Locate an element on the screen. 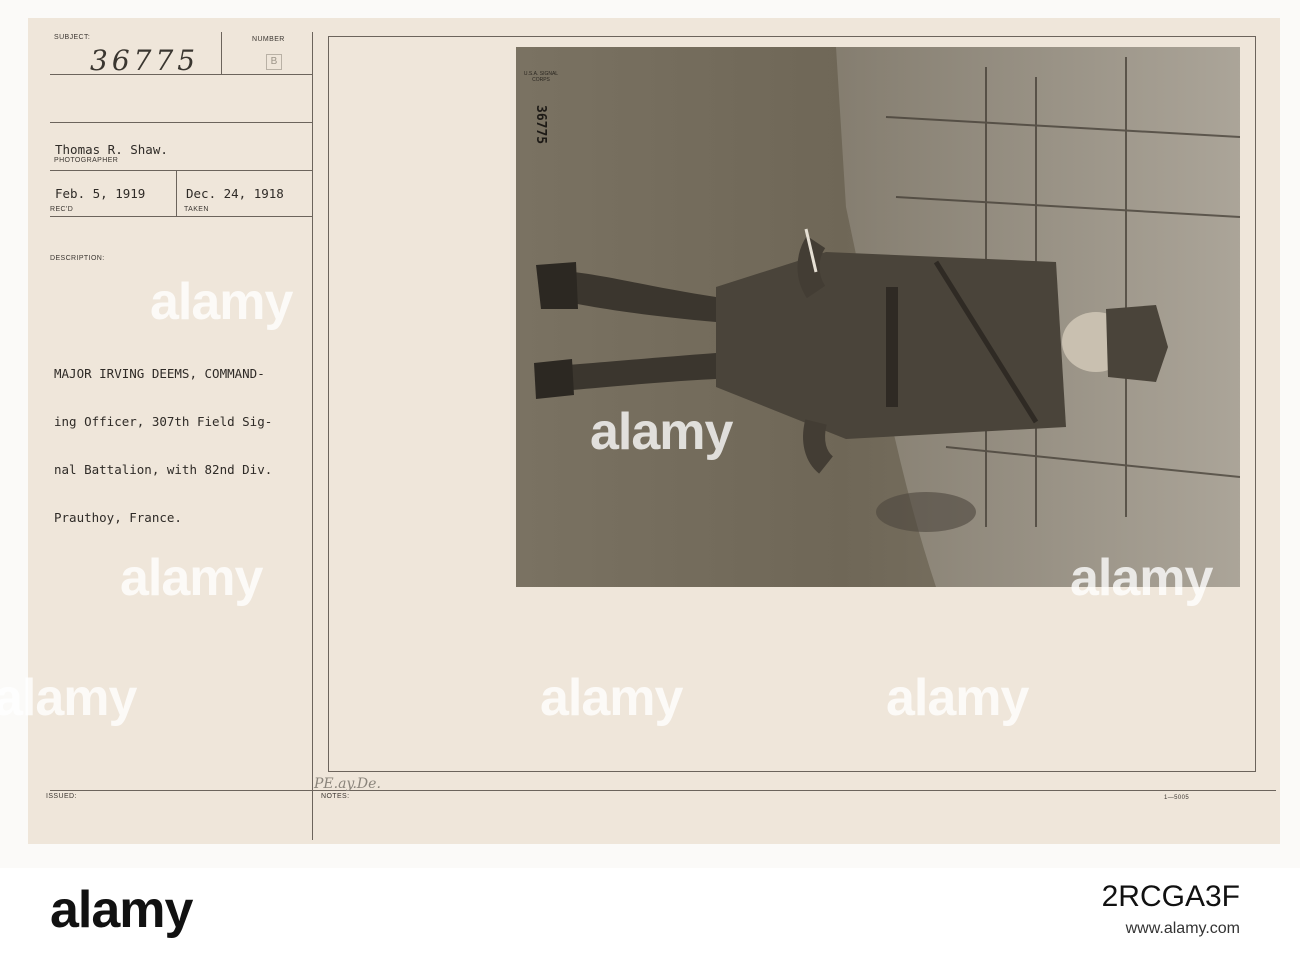 This screenshot has height=956, width=1300. taken-date: Dec. 24, 1918 is located at coordinates (235, 193).